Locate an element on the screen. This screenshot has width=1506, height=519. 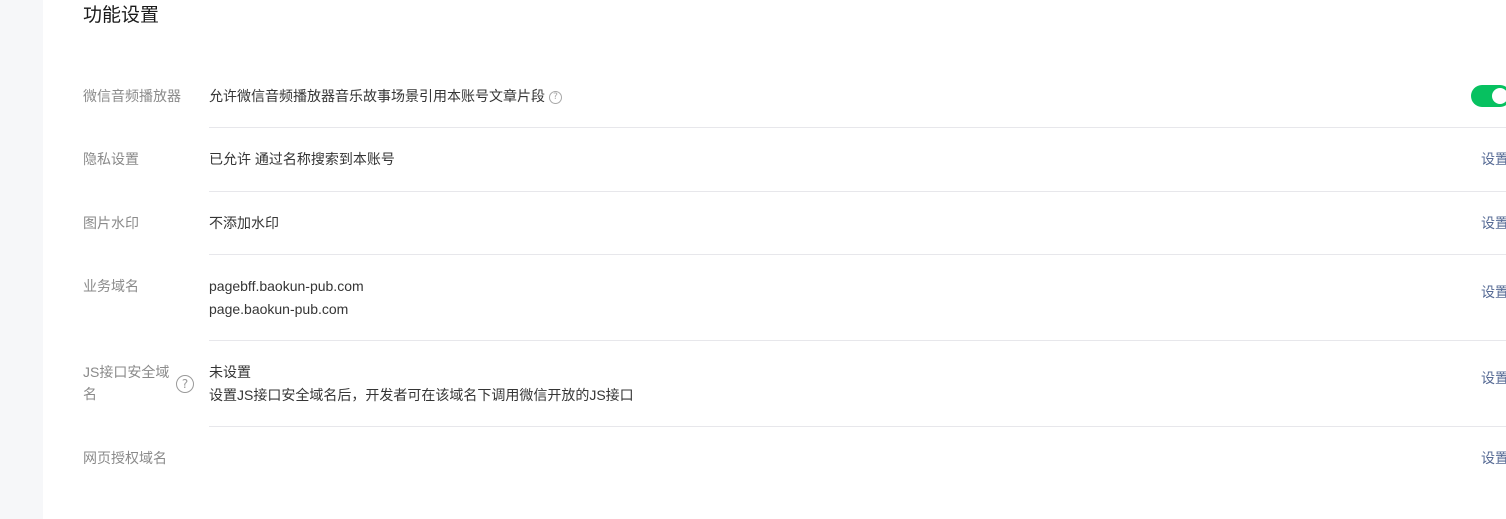
setting-description: 设置JS接口安全域名后，开发者可在该域名下调用微信开放的JS接口 is located at coordinates (421, 395).